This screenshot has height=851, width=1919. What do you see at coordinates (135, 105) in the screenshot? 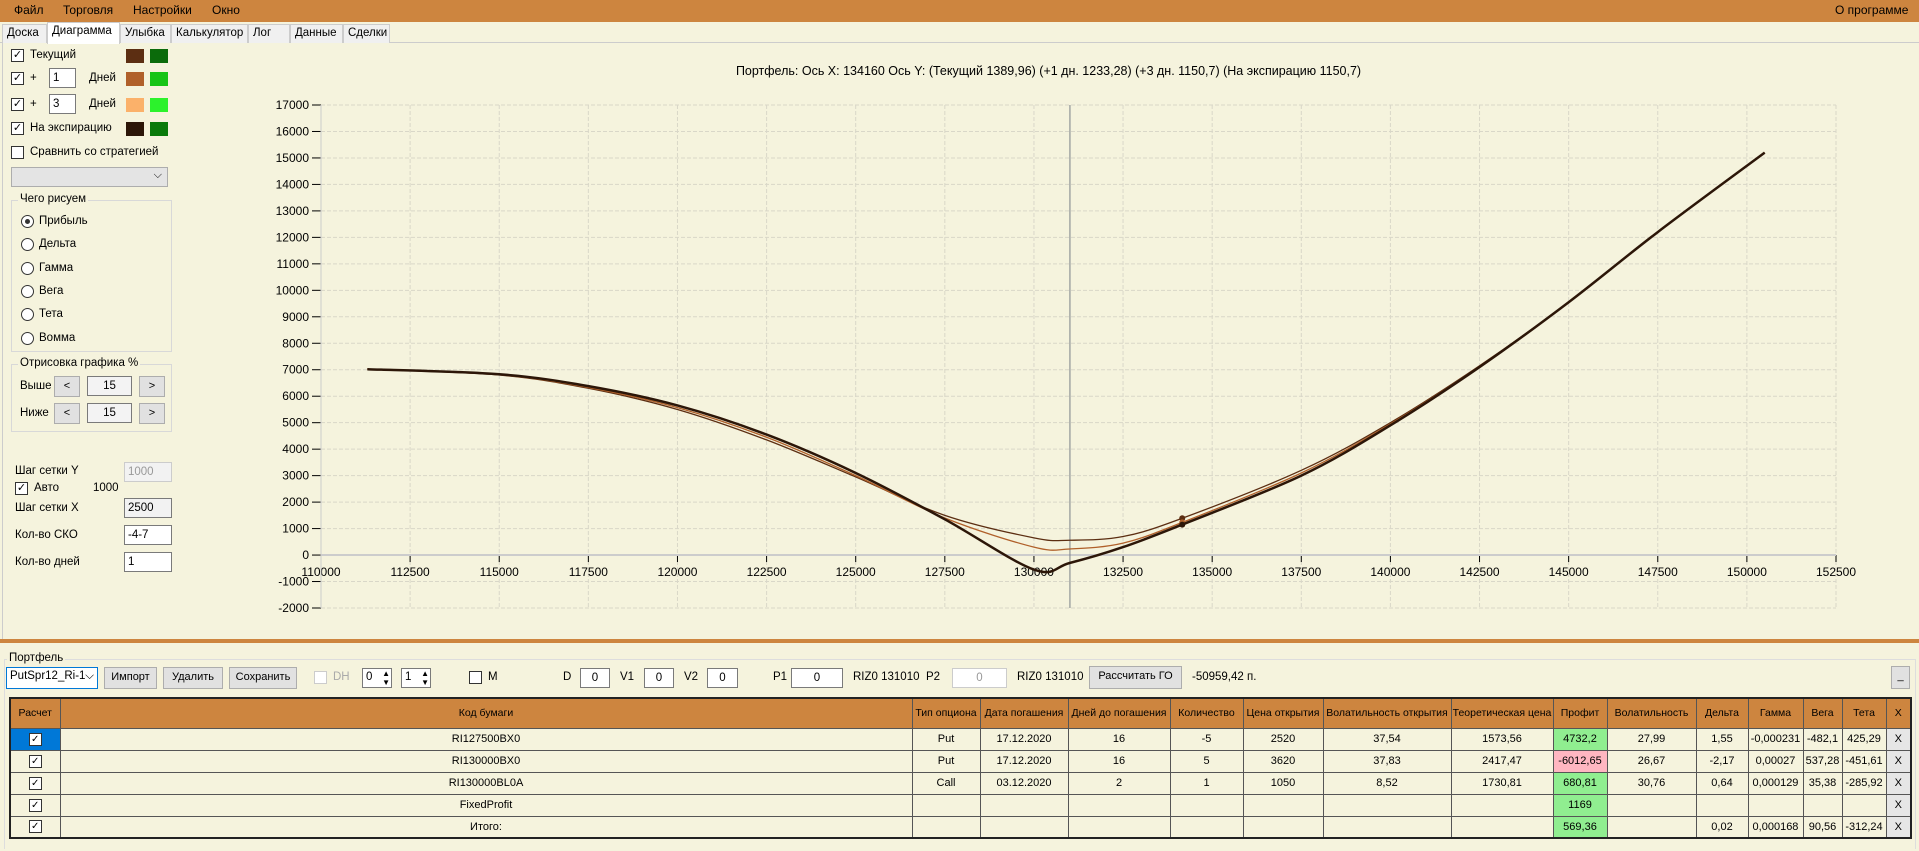
I see `day3-color-swatch` at bounding box center [135, 105].